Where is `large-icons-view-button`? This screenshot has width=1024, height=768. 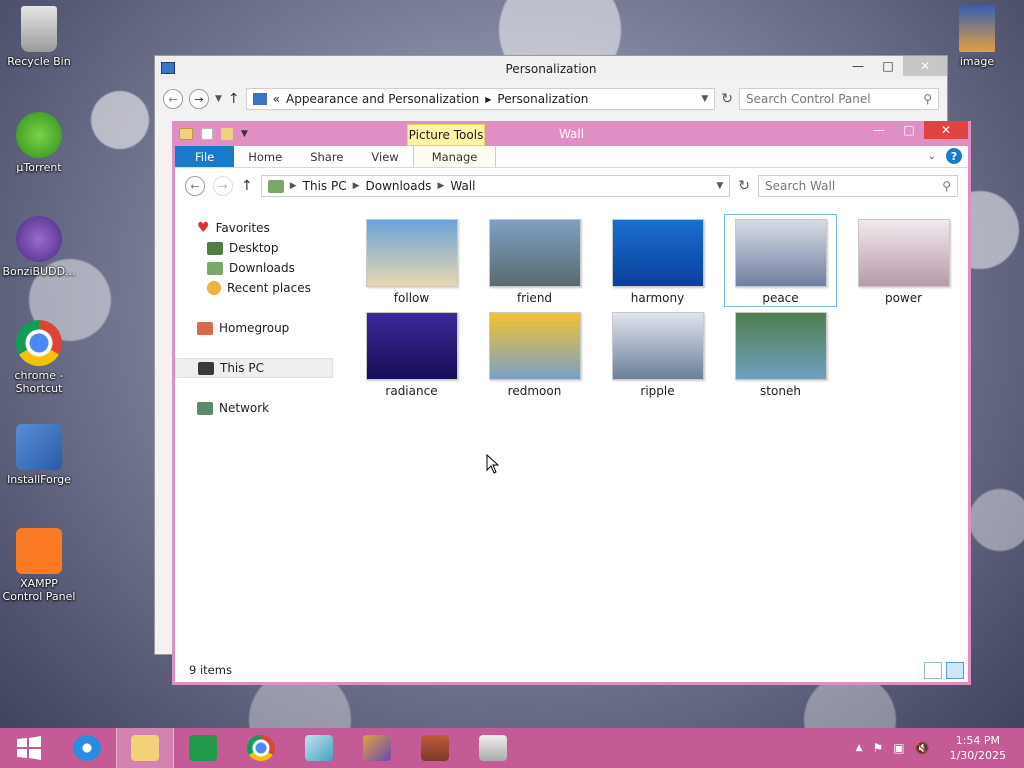 large-icons-view-button is located at coordinates (955, 670).